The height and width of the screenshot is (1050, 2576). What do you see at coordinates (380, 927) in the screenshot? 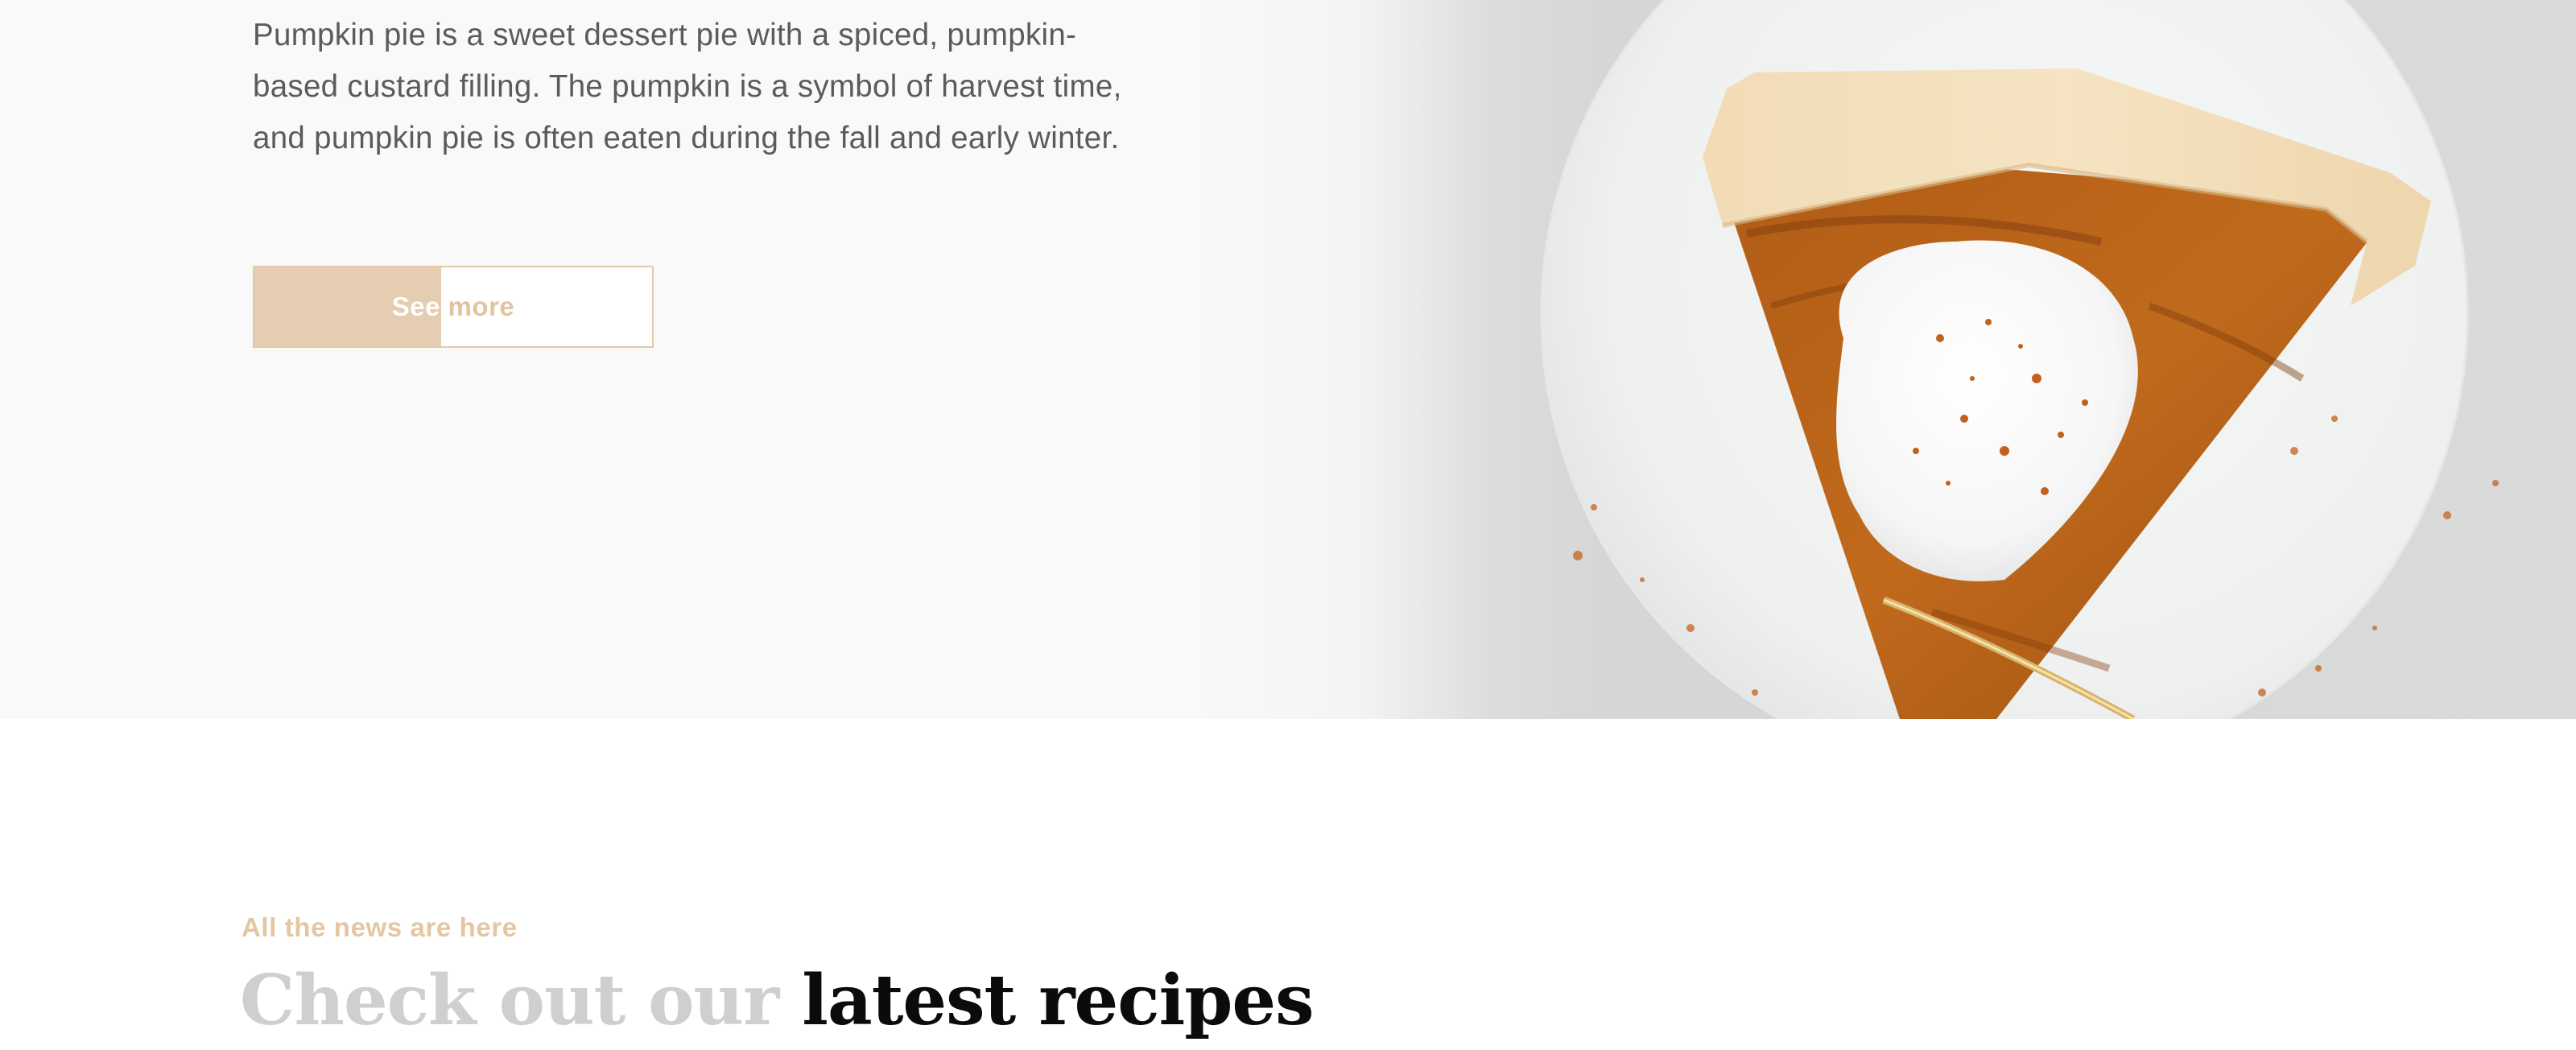
I see `latest-eyebrow: All the news are here` at bounding box center [380, 927].